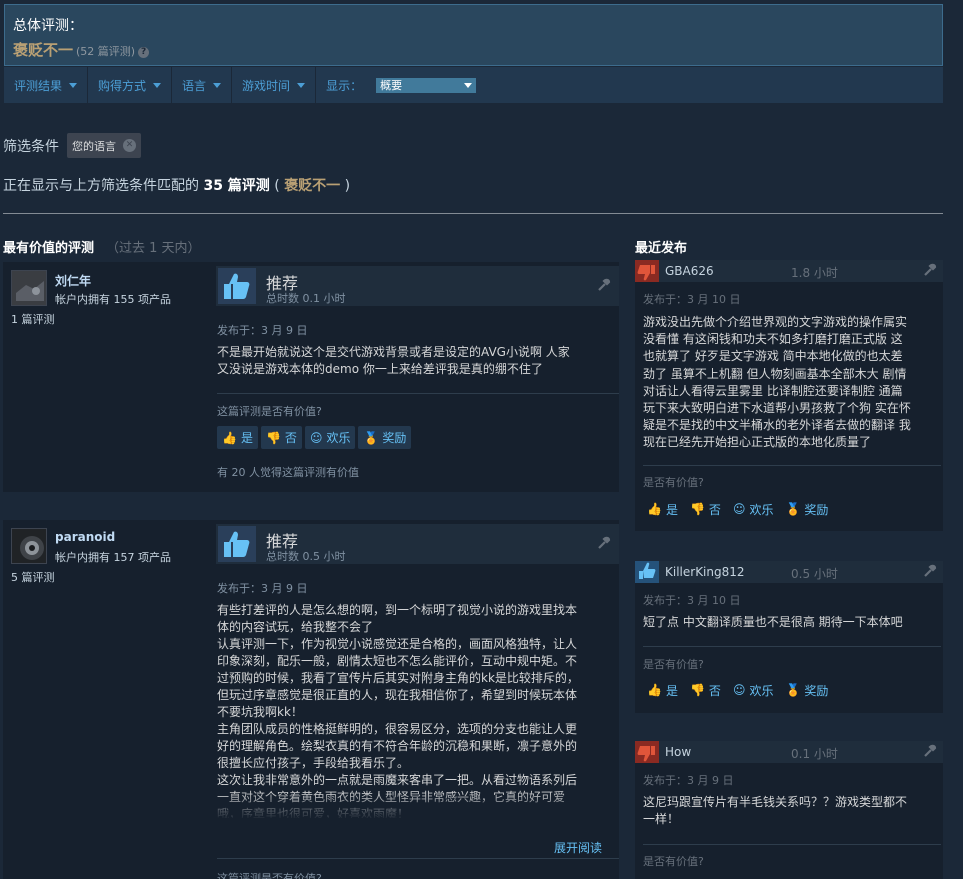 Image resolution: width=963 pixels, height=879 pixels. What do you see at coordinates (43, 50) in the screenshot?
I see `summary-rating: 褒贬不一` at bounding box center [43, 50].